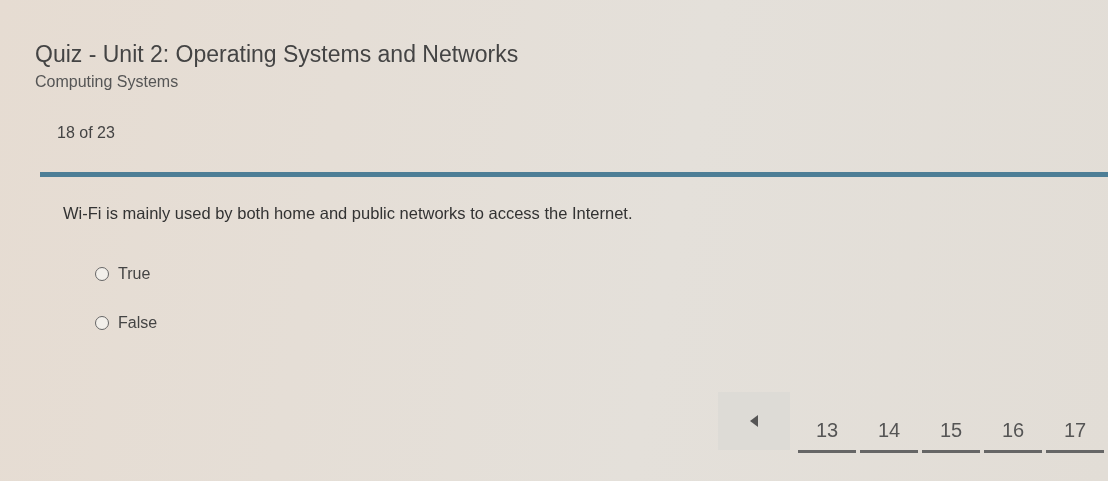 Image resolution: width=1108 pixels, height=481 pixels. Describe the element at coordinates (1075, 431) in the screenshot. I see `page-number: 17` at that location.